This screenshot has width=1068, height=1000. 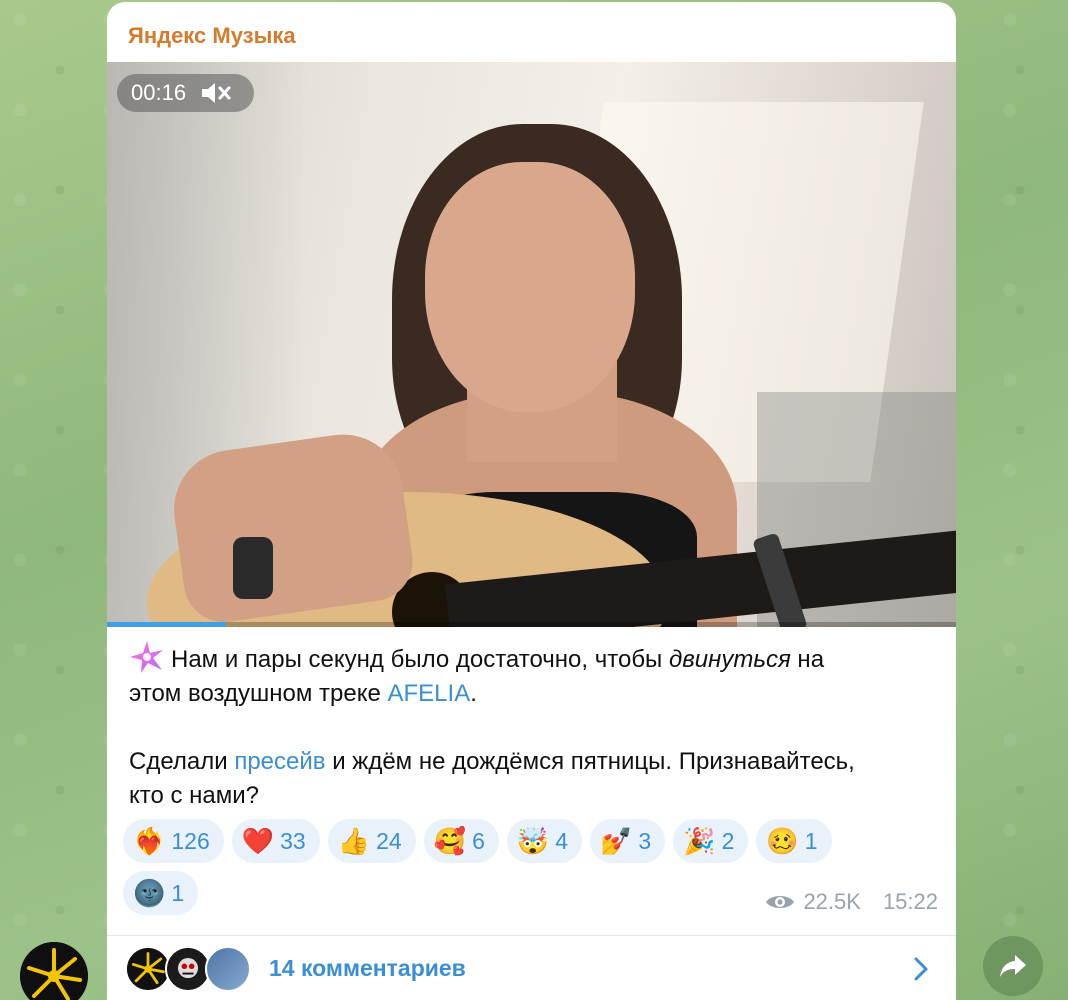 I want to click on reaction-emoji-icon: 🌚, so click(x=149, y=893).